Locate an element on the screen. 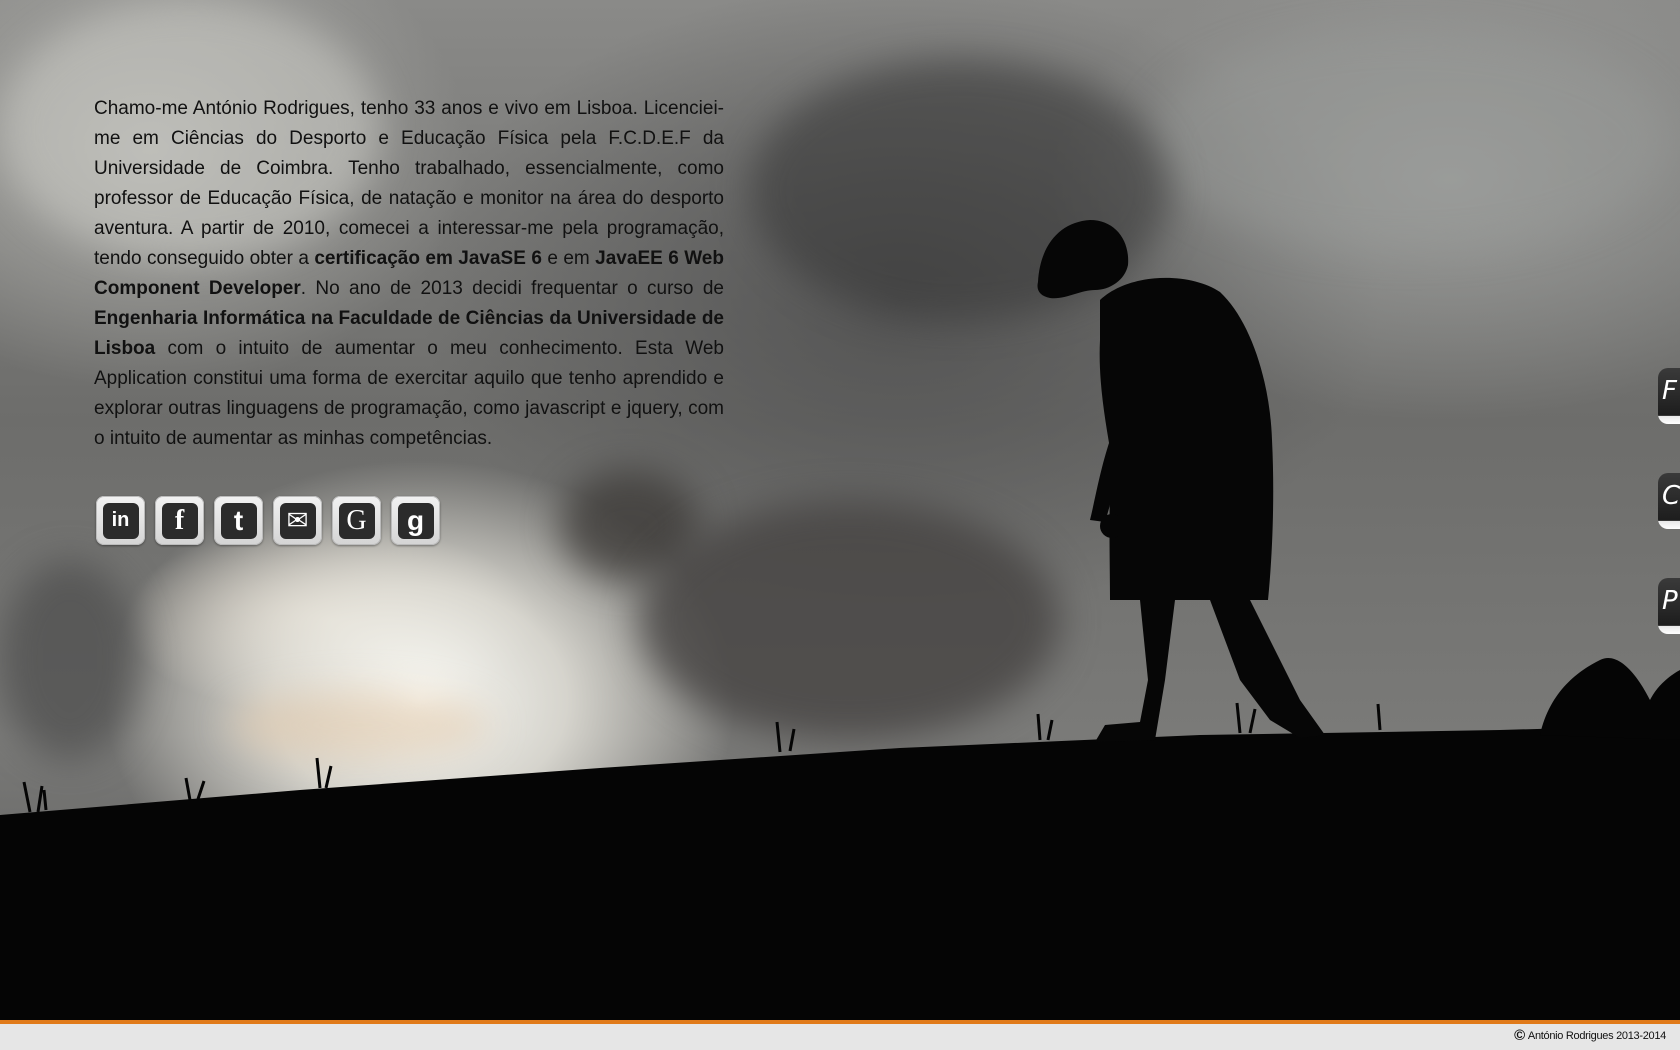 Image resolution: width=1680 pixels, height=1050 pixels. linkedin-icon: in is located at coordinates (120, 520).